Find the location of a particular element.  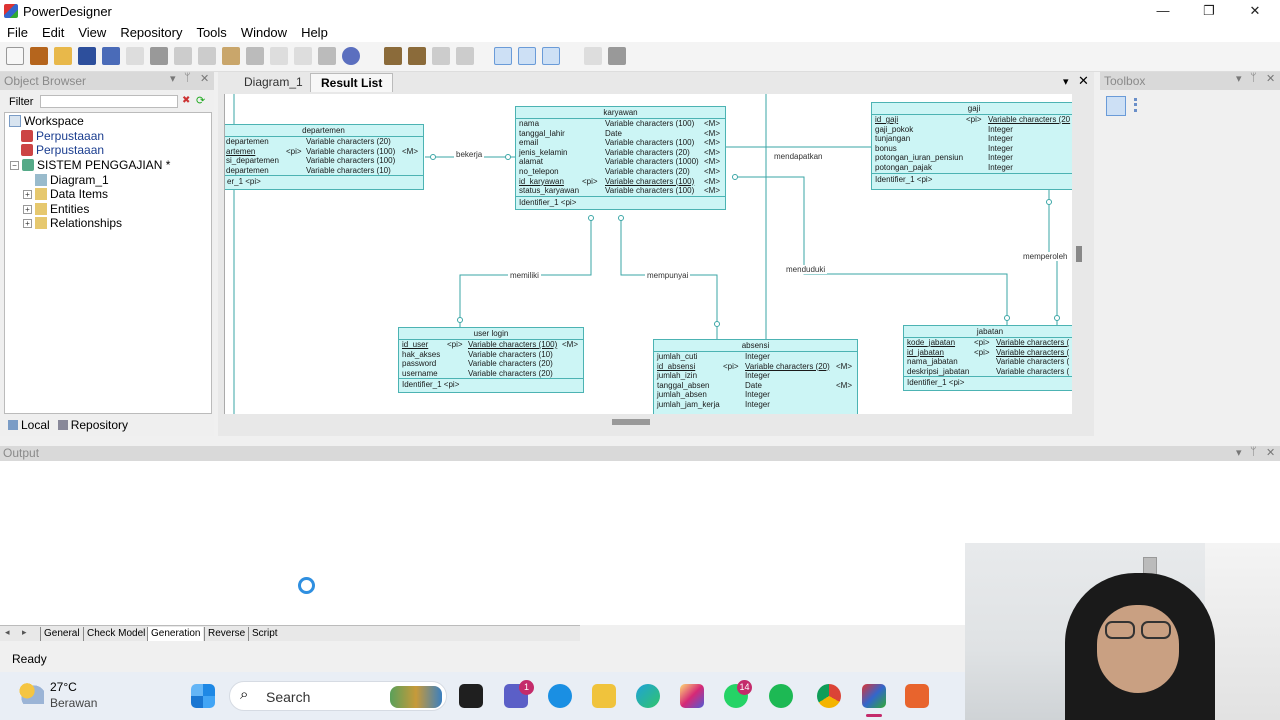

tree-workspace: Workspace is located at coordinates (46, 121).